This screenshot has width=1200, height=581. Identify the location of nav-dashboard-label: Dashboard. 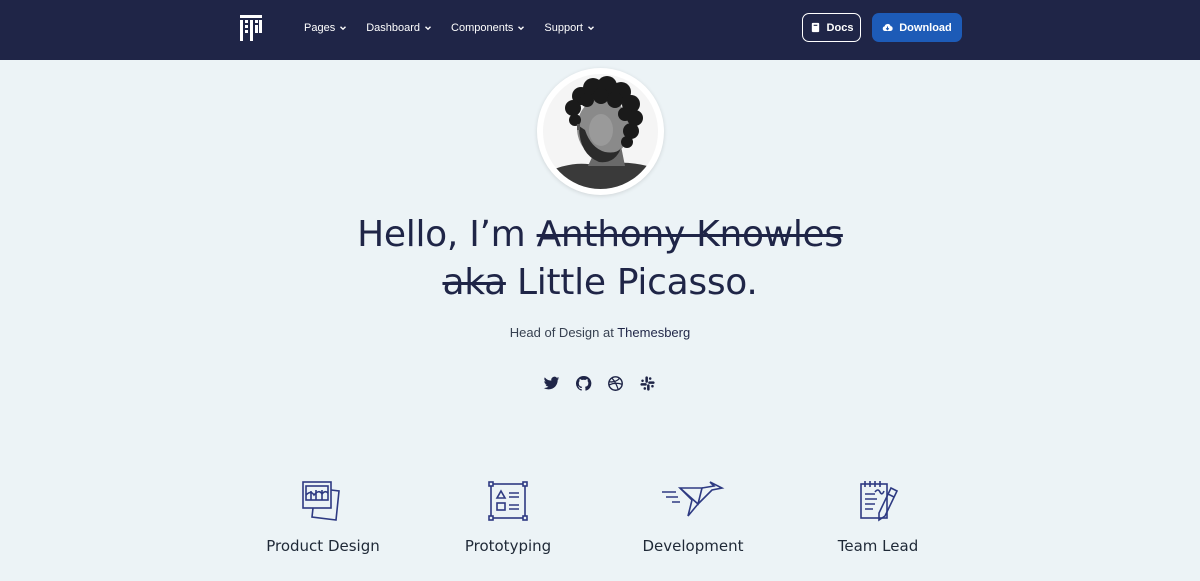
(393, 28).